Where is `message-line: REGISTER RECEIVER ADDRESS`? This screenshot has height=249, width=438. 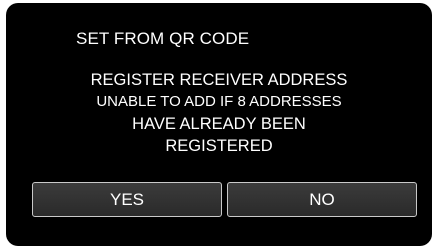 message-line: REGISTER RECEIVER ADDRESS is located at coordinates (219, 80).